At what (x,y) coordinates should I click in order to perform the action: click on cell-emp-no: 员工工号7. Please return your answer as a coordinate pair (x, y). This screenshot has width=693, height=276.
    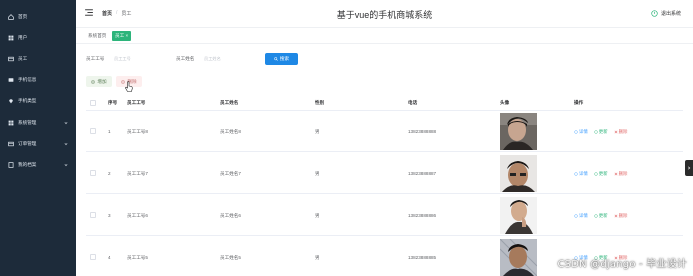
    Looking at the image, I should click on (137, 173).